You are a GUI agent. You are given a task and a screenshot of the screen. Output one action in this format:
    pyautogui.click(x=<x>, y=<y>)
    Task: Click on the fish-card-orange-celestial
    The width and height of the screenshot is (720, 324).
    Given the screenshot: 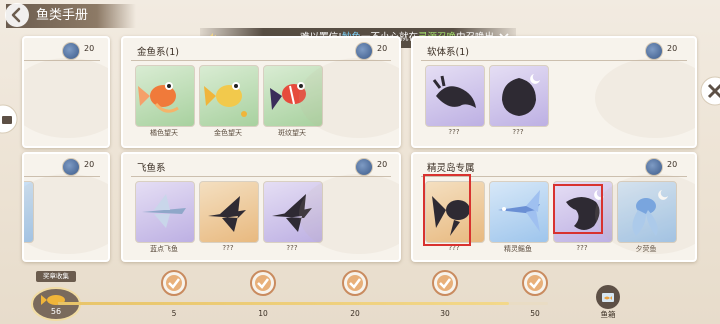 What is the action you would take?
    pyautogui.click(x=165, y=96)
    